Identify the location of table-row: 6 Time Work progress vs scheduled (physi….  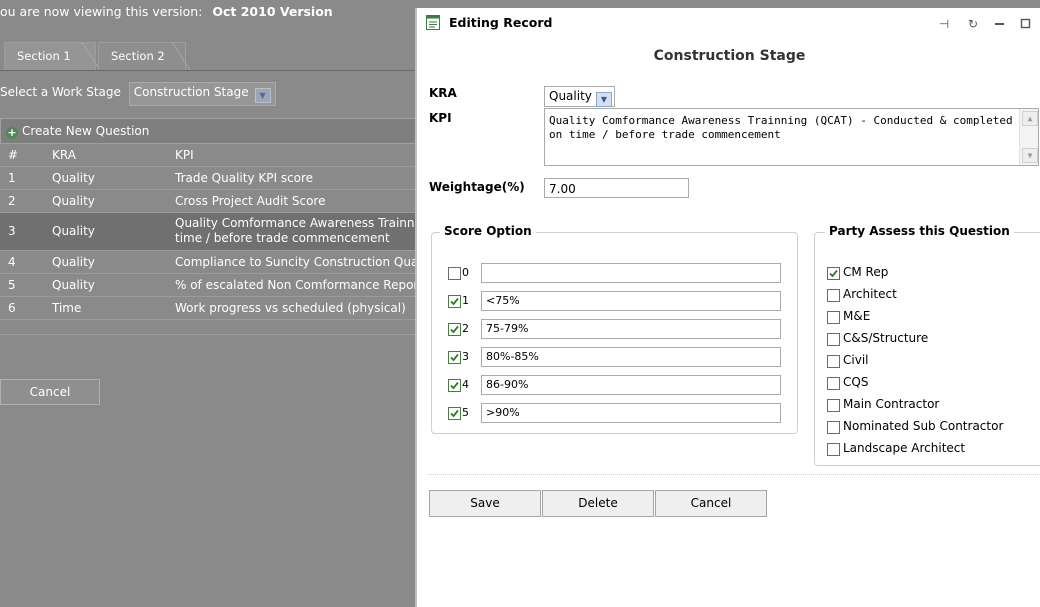
(210, 308).